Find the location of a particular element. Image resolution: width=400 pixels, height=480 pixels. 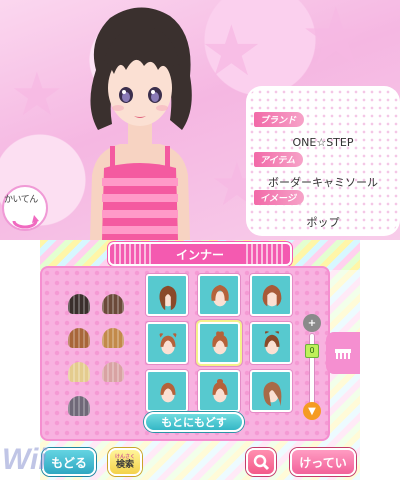

hair-color-swatch-light-brown is located at coordinates (113, 339).